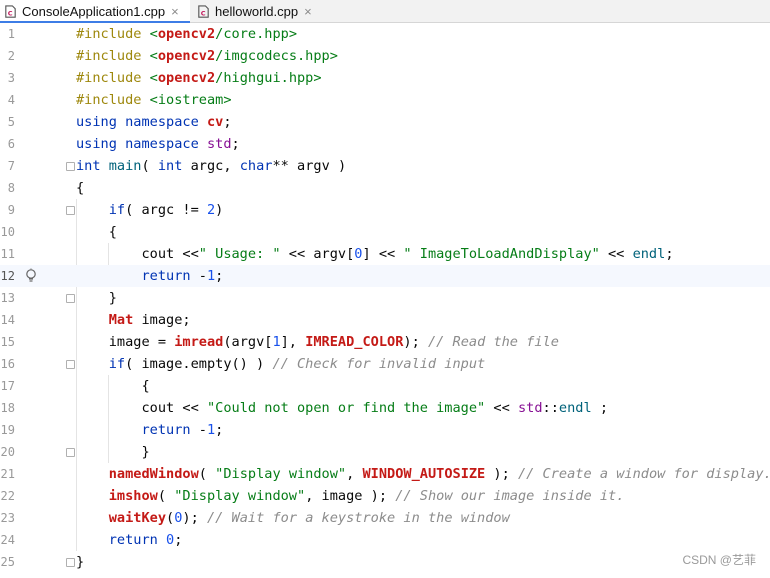  What do you see at coordinates (385, 386) in the screenshot?
I see `code-line: 17 {` at bounding box center [385, 386].